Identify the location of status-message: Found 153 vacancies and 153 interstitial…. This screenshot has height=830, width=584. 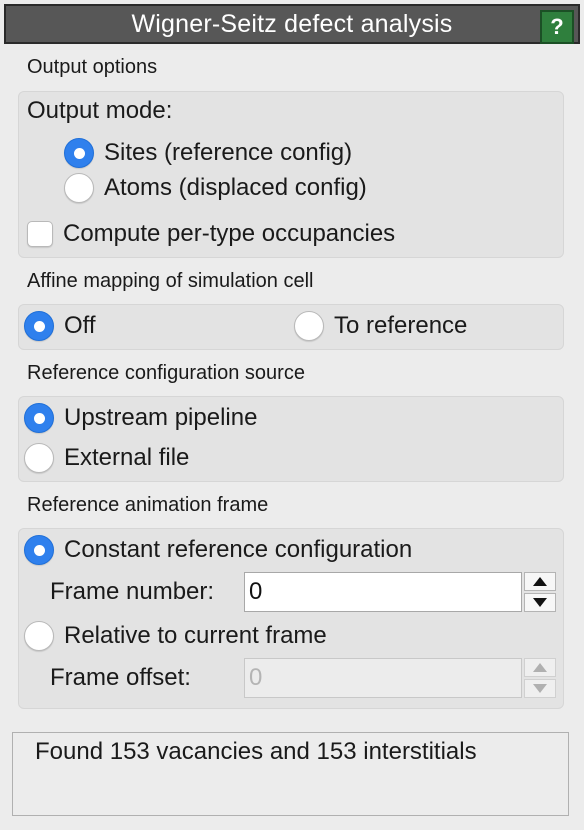
(256, 751).